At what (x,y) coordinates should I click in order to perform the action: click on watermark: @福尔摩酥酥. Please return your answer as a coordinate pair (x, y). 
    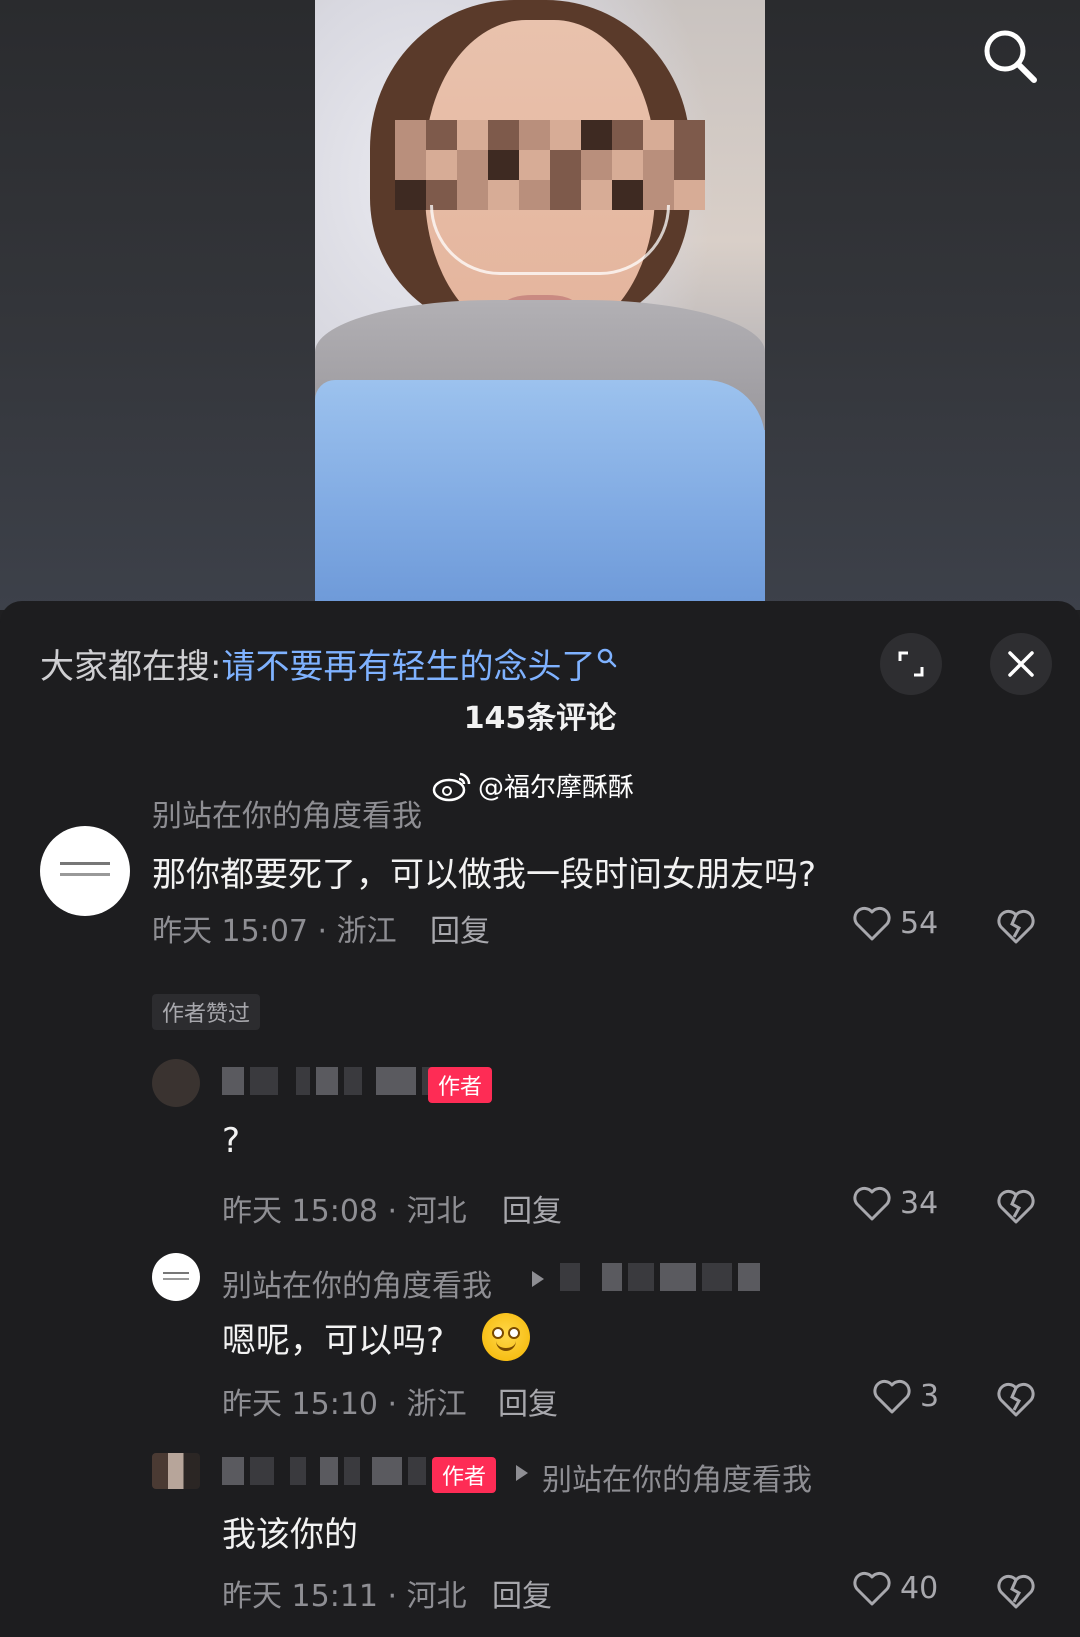
    Looking at the image, I should click on (533, 785).